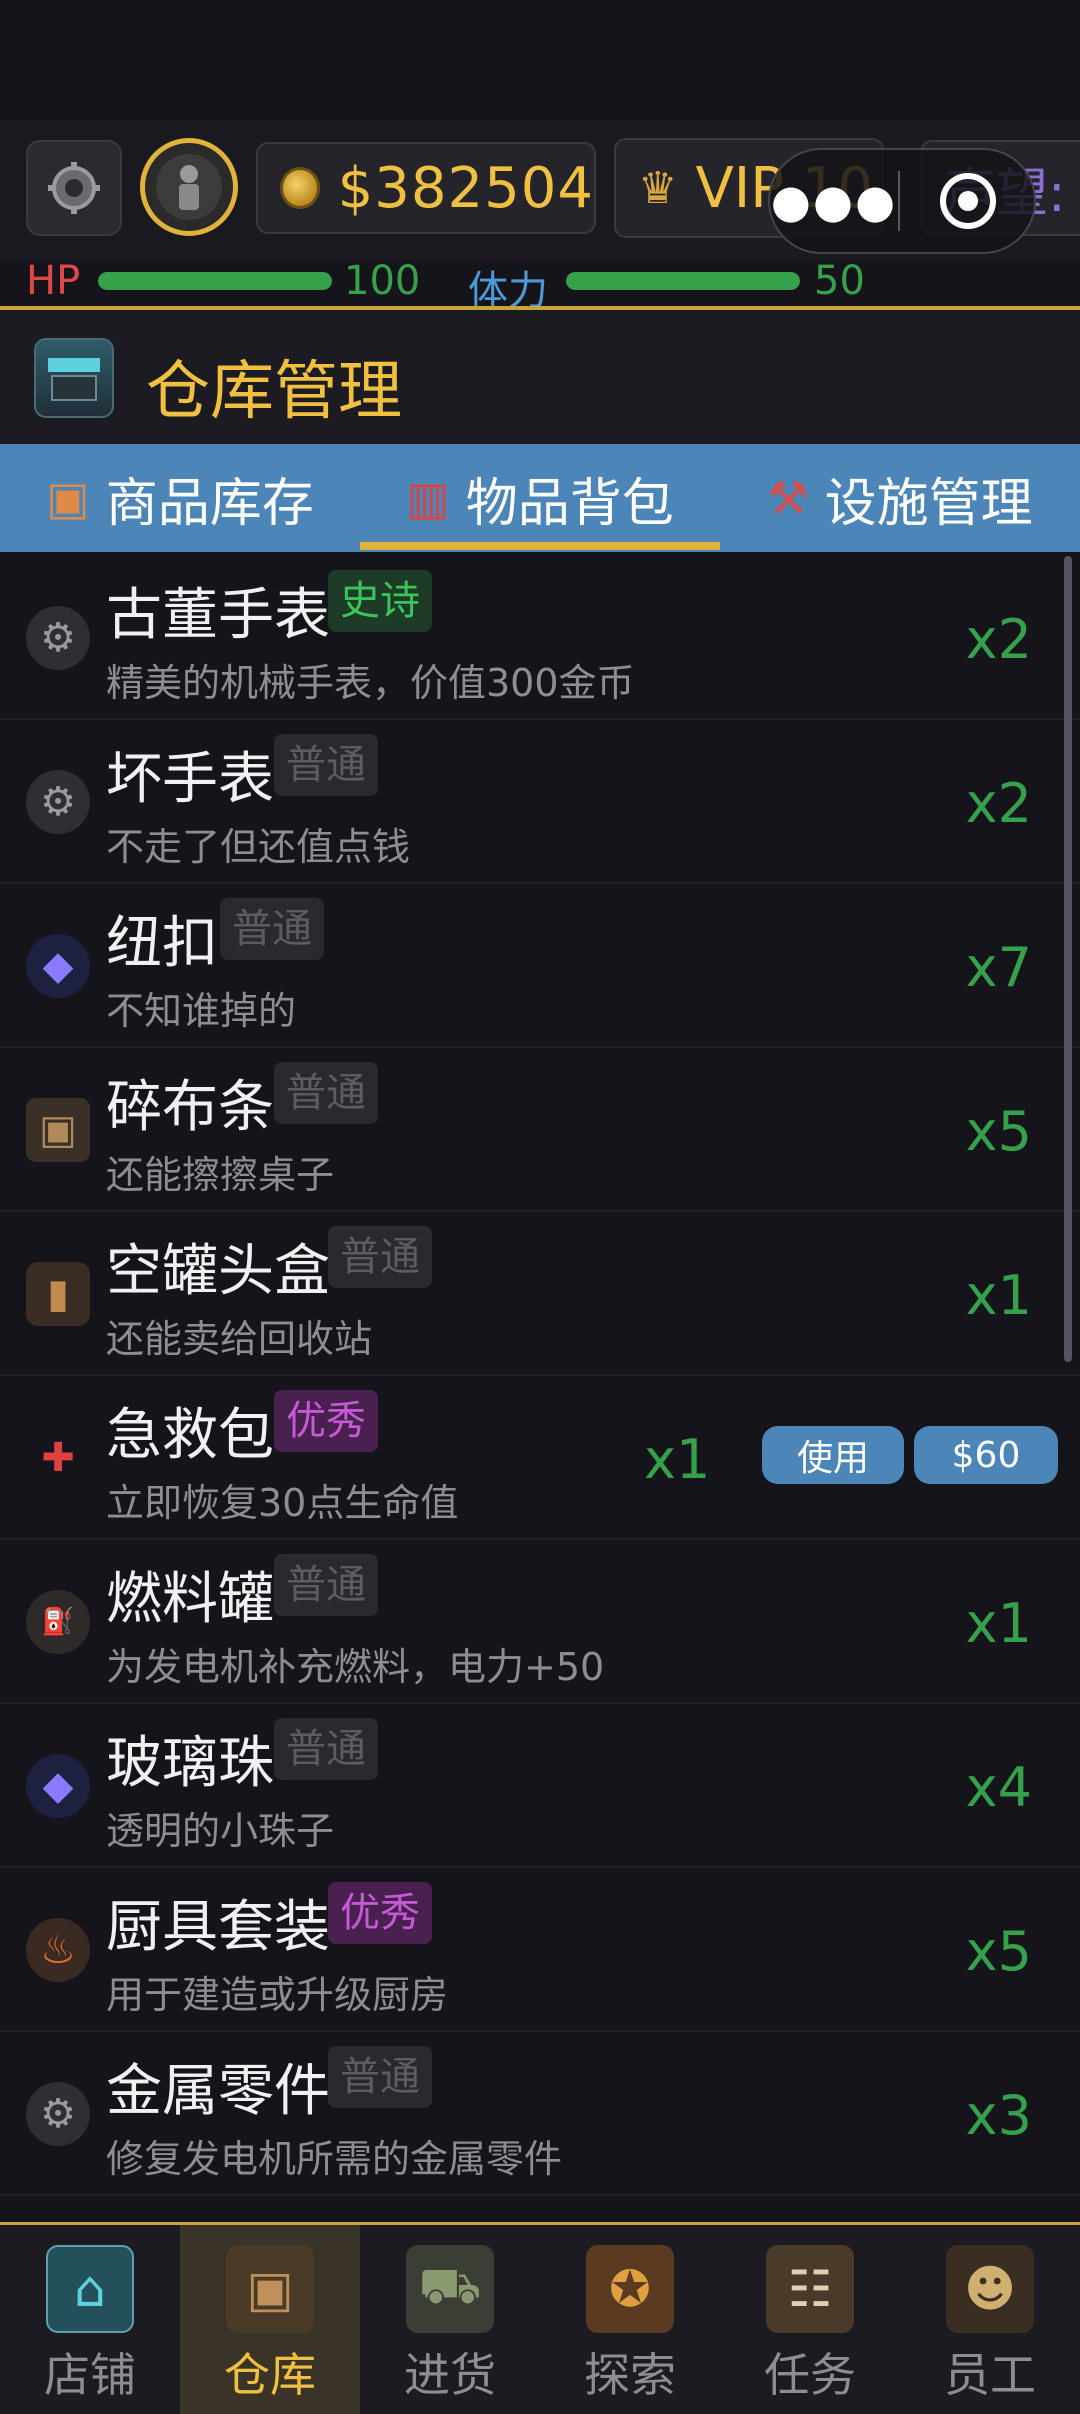 This screenshot has height=2414, width=1080. What do you see at coordinates (540, 802) in the screenshot?
I see `list-item: ⚙ 坏手表 普通 不走了但还值点钱 x2` at bounding box center [540, 802].